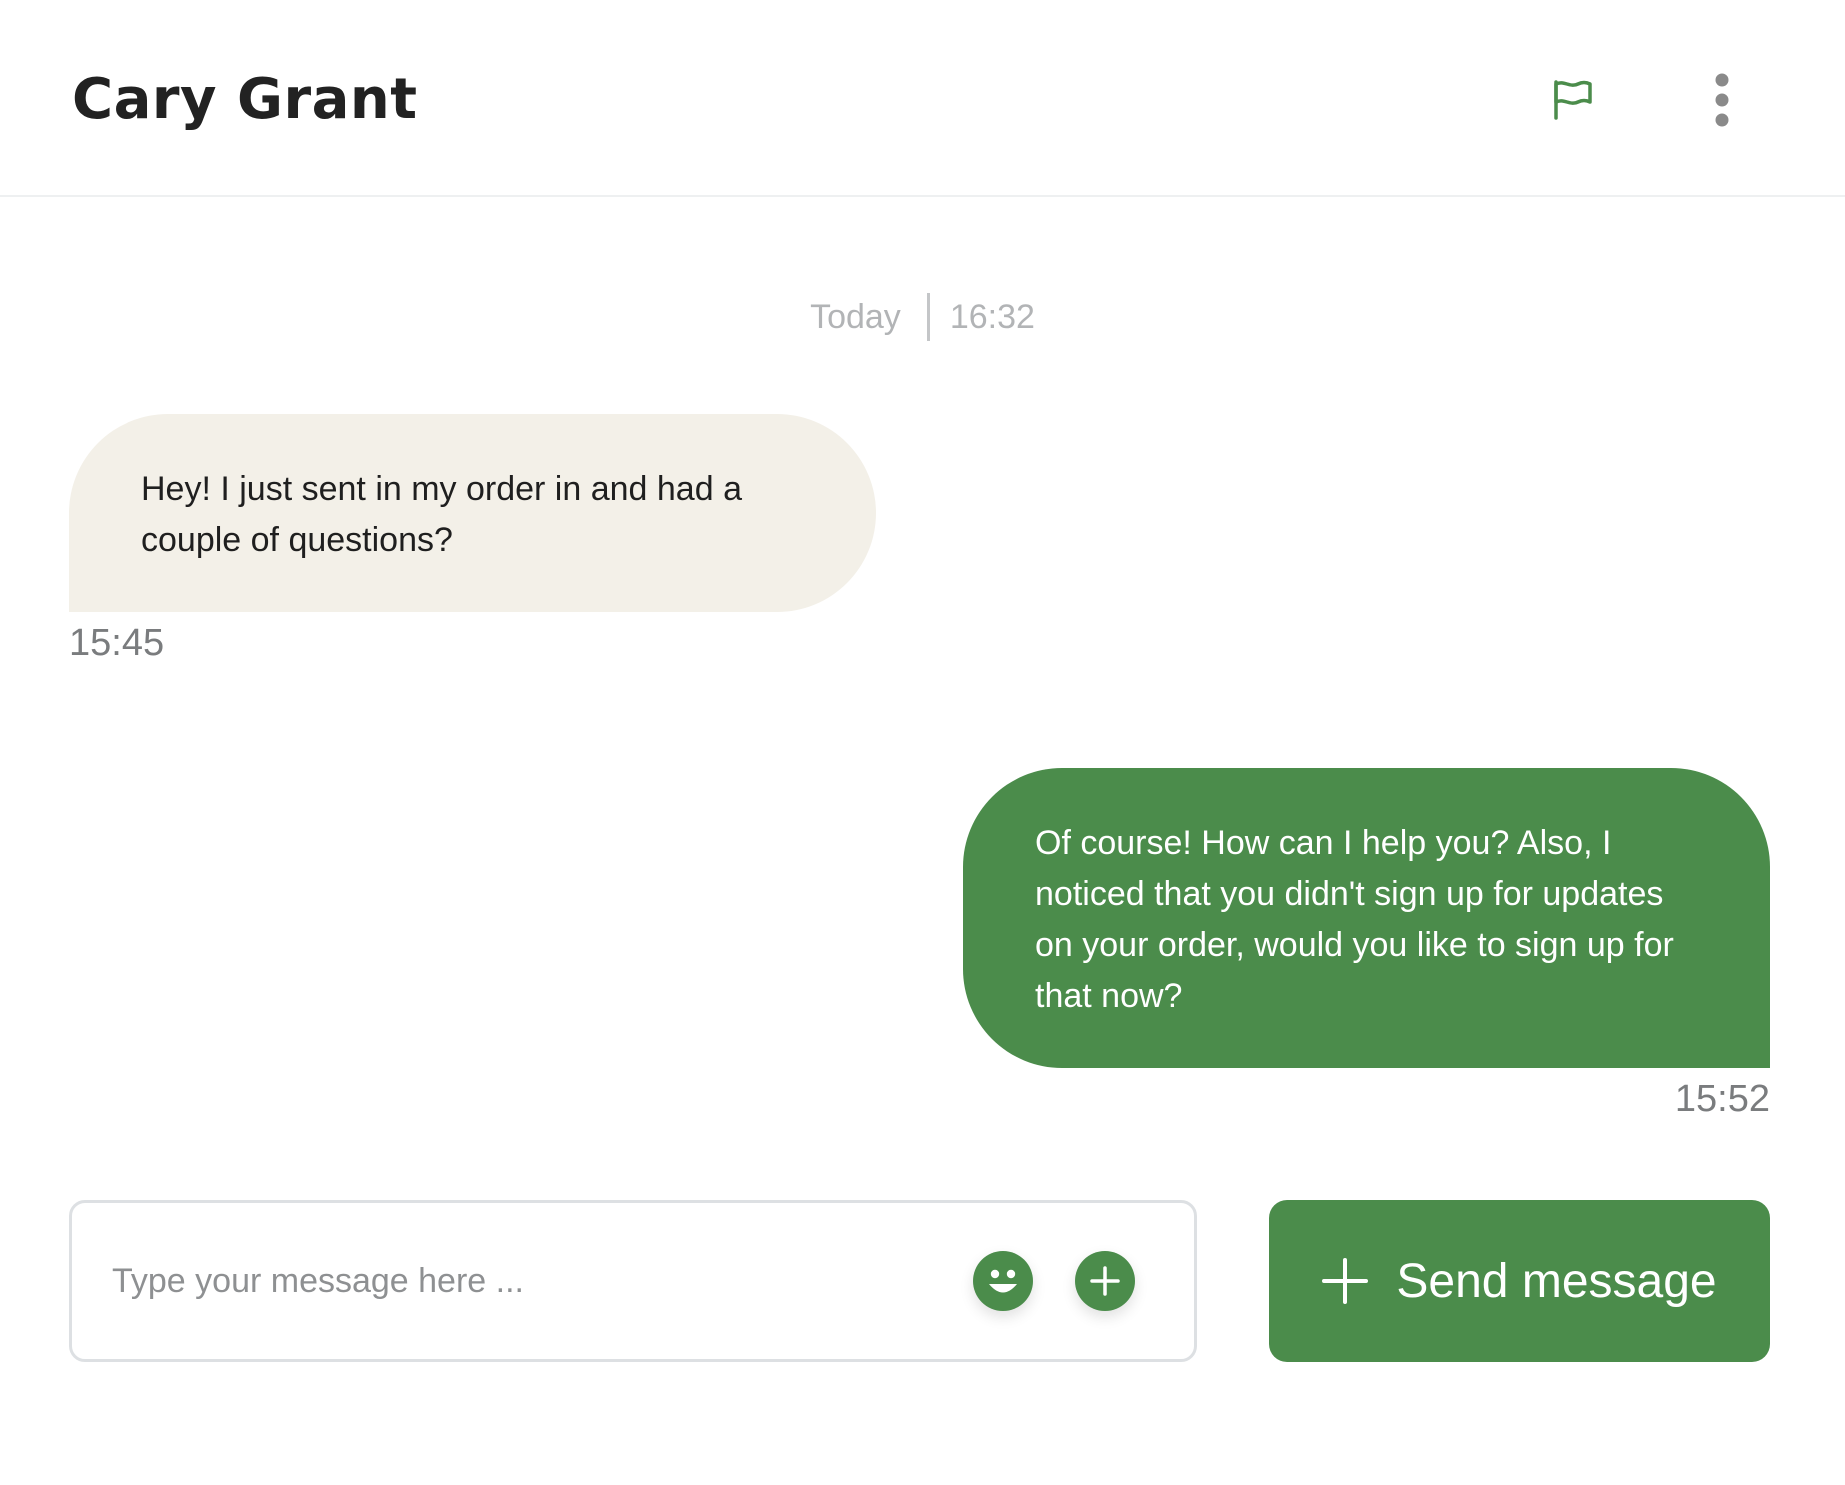  Describe the element at coordinates (512, 1281) in the screenshot. I see `message-input` at that location.